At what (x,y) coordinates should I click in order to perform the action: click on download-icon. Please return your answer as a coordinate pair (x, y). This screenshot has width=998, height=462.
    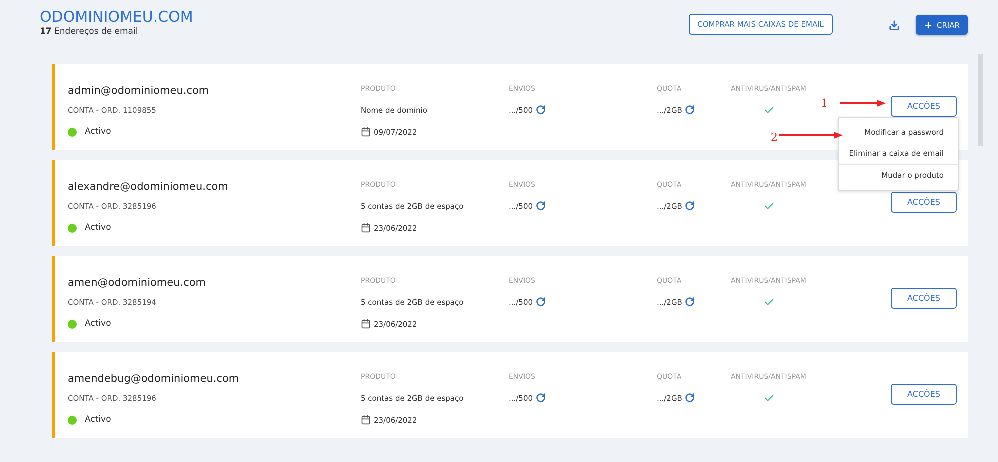
    Looking at the image, I should click on (894, 25).